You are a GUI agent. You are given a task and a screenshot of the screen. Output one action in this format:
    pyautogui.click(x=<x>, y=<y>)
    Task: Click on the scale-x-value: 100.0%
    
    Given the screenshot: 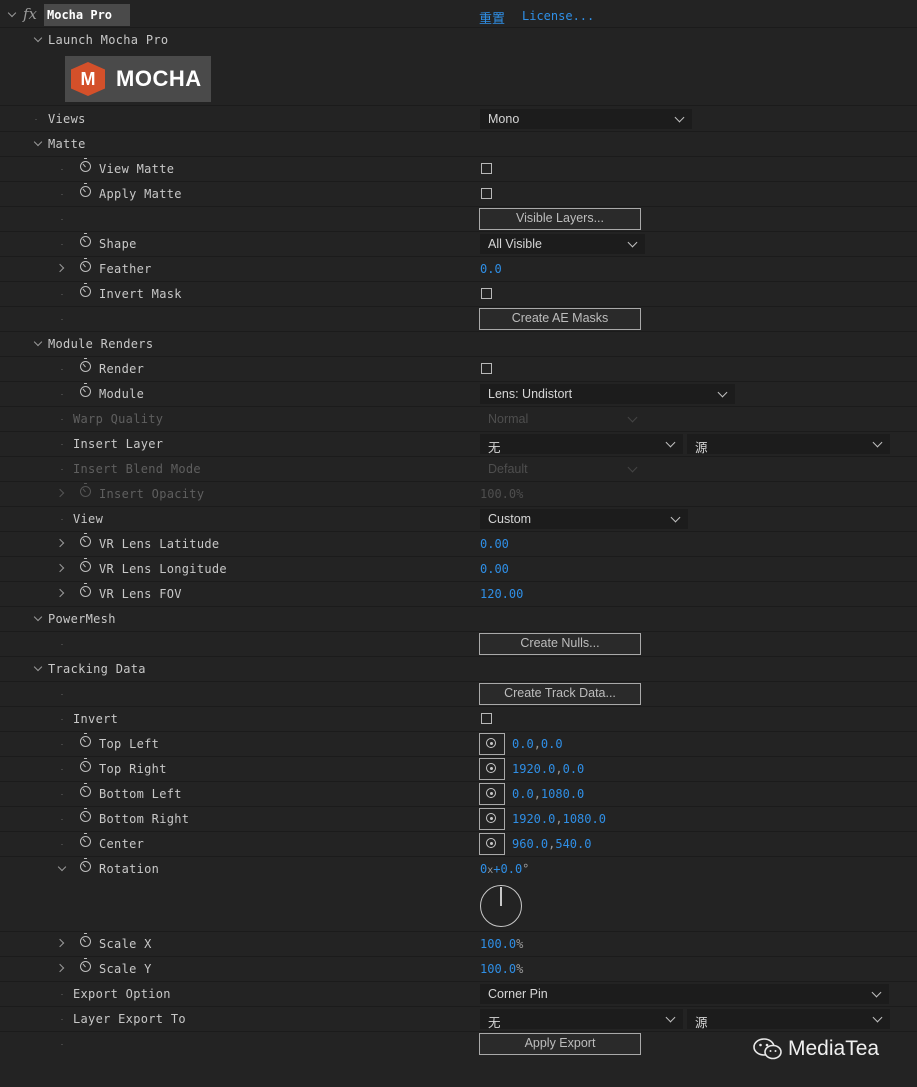 What is the action you would take?
    pyautogui.click(x=501, y=944)
    